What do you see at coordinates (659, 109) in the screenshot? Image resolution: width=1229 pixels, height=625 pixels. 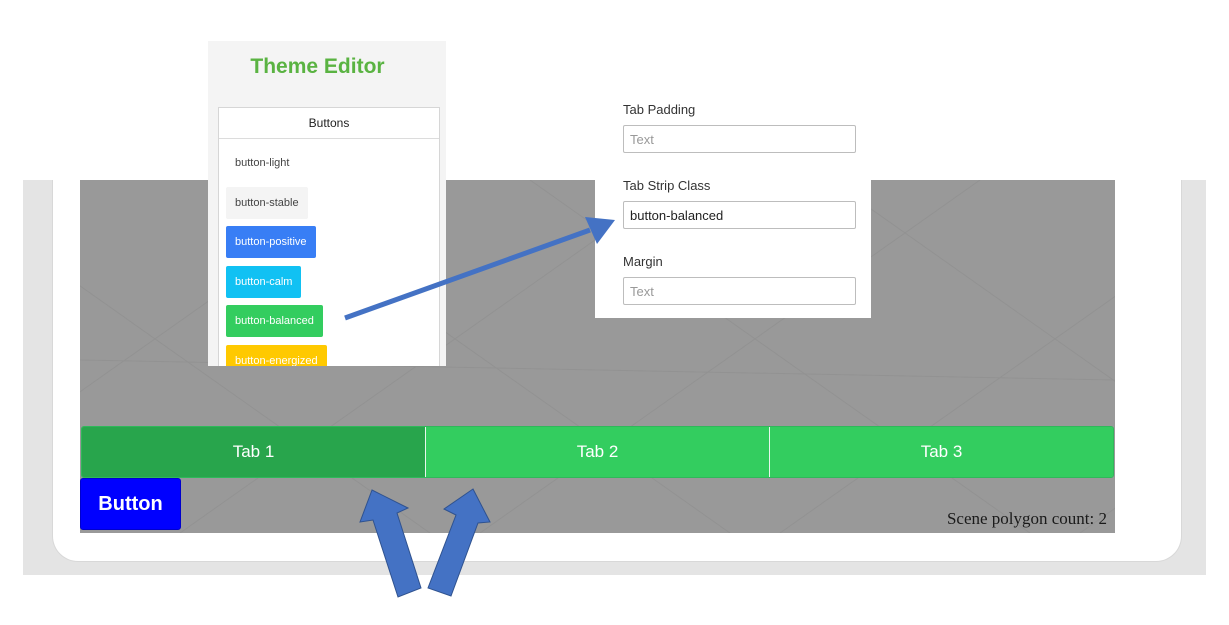 I see `tab-padding-label: Tab Padding` at bounding box center [659, 109].